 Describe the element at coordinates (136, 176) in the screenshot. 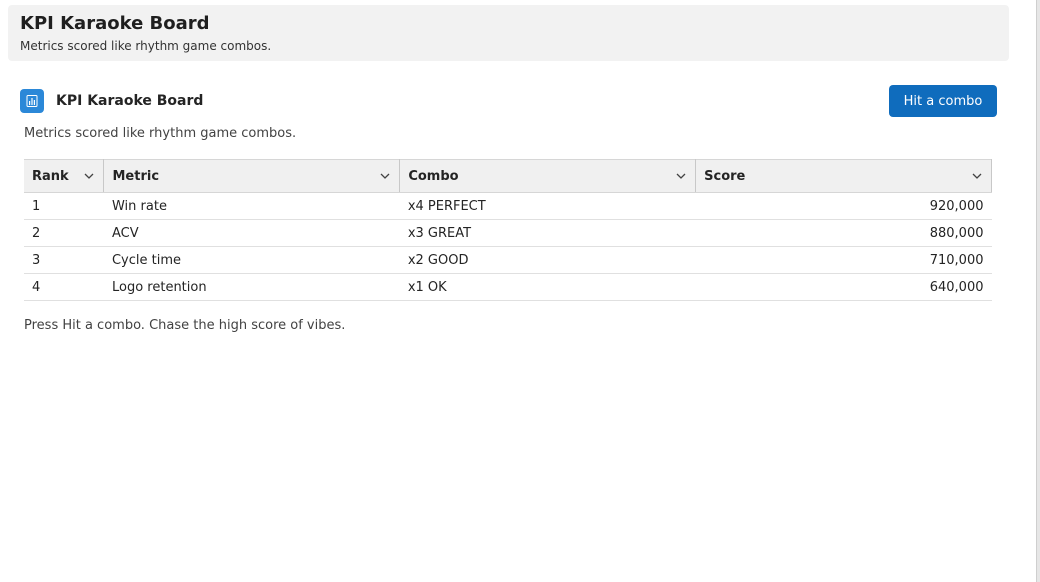

I see `column-header-label: Metric` at that location.